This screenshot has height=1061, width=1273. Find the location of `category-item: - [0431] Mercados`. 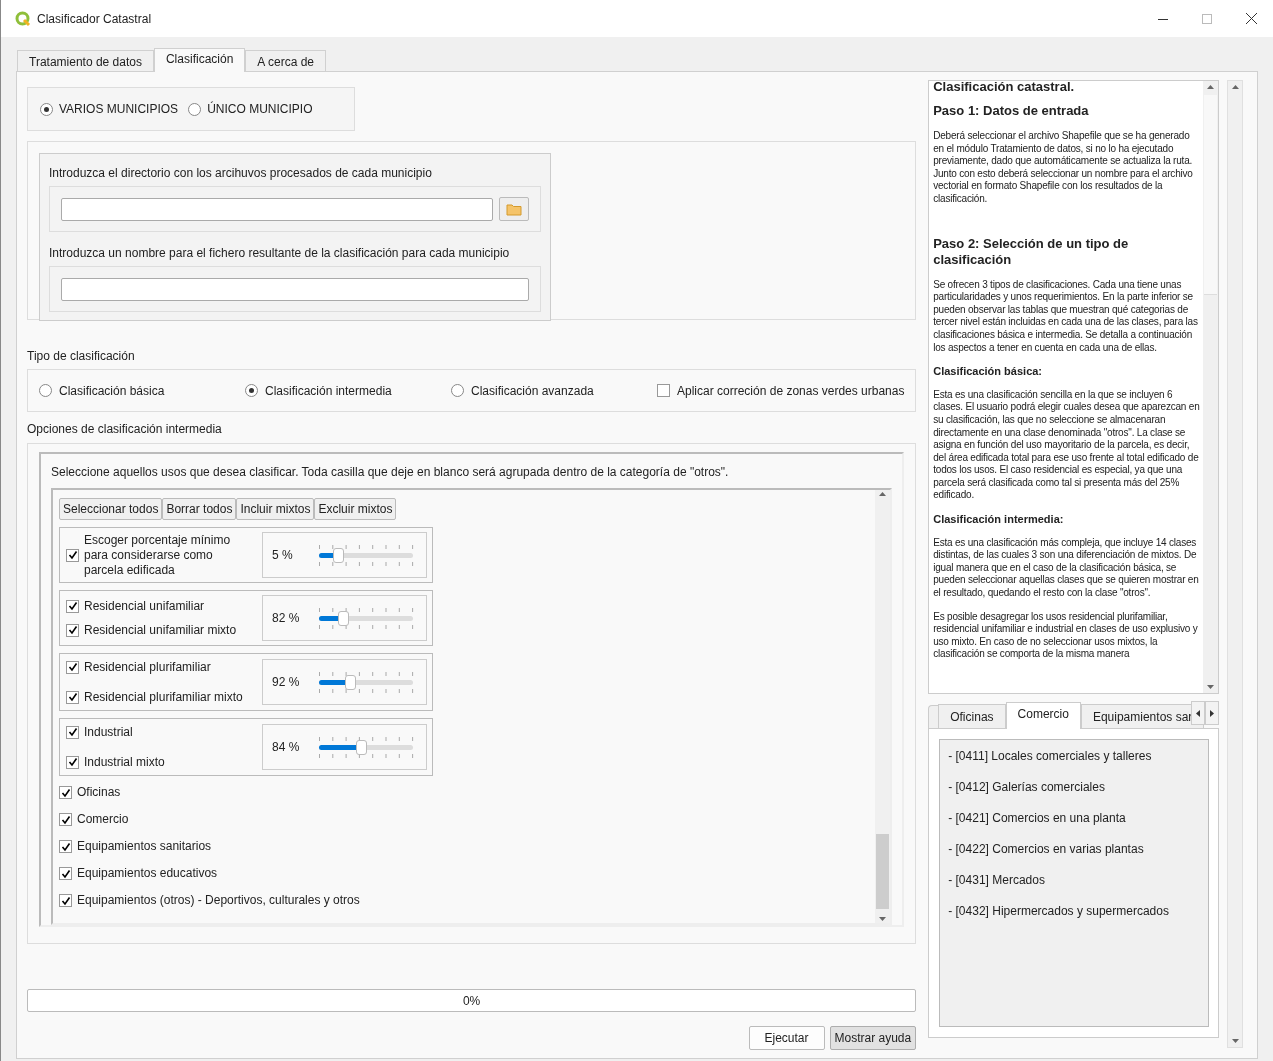

category-item: - [0431] Mercados is located at coordinates (997, 880).